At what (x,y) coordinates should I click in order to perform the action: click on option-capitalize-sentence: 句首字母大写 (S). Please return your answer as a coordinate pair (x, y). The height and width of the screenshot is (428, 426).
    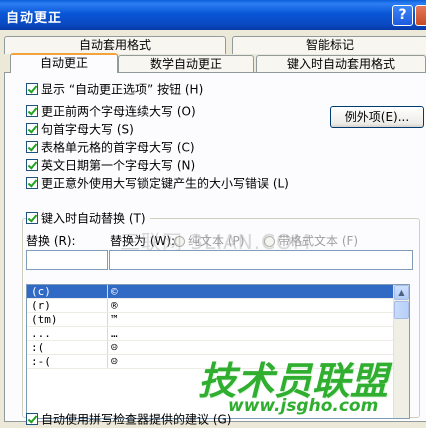
    Looking at the image, I should click on (80, 129).